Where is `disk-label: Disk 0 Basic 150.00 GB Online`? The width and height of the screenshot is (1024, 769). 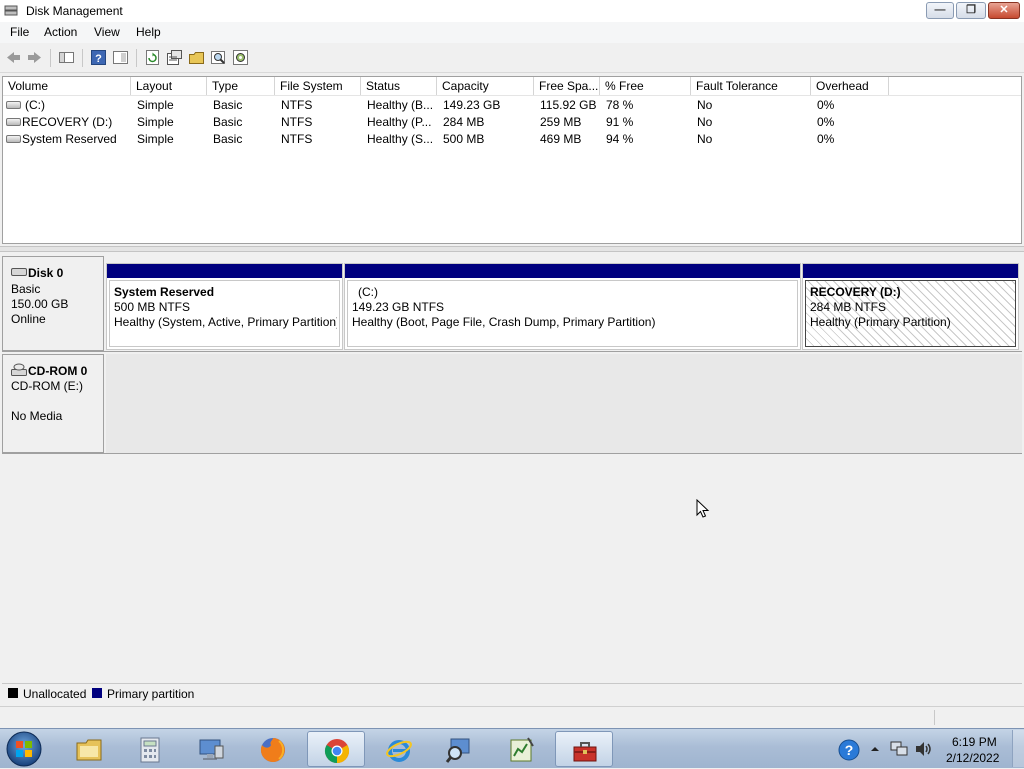
disk-label: Disk 0 Basic 150.00 GB Online is located at coordinates (53, 303).